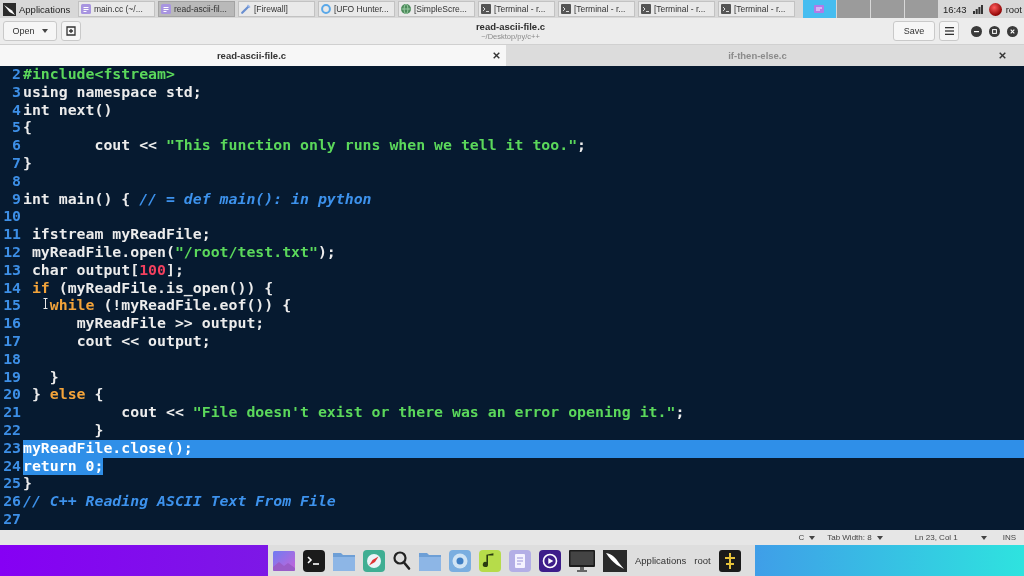 This screenshot has width=1024, height=576. Describe the element at coordinates (11, 377) in the screenshot. I see `line-number: 19` at that location.